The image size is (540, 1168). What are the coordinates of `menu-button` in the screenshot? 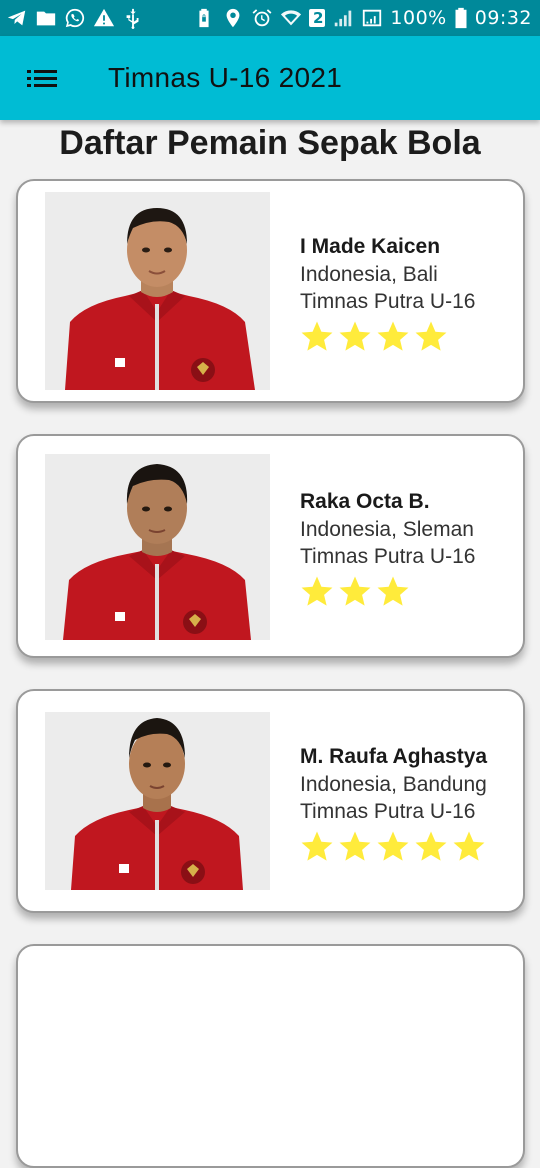 It's located at (42, 78).